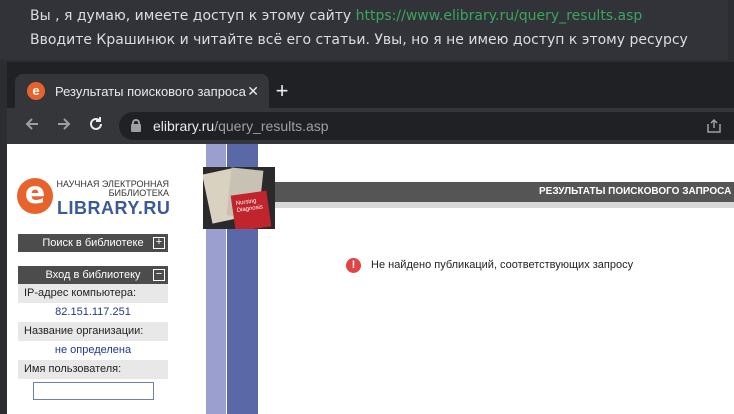 The width and height of the screenshot is (734, 414). What do you see at coordinates (426, 126) in the screenshot?
I see `address-bar: elibrary.ru/query_results.asp` at bounding box center [426, 126].